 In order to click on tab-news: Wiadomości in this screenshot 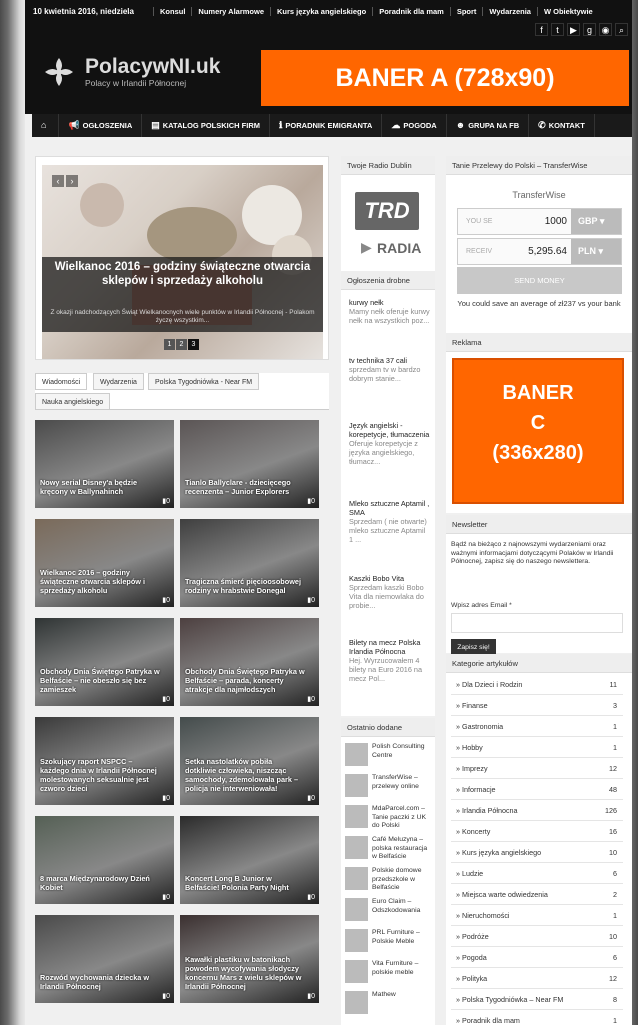, I will do `click(61, 381)`.